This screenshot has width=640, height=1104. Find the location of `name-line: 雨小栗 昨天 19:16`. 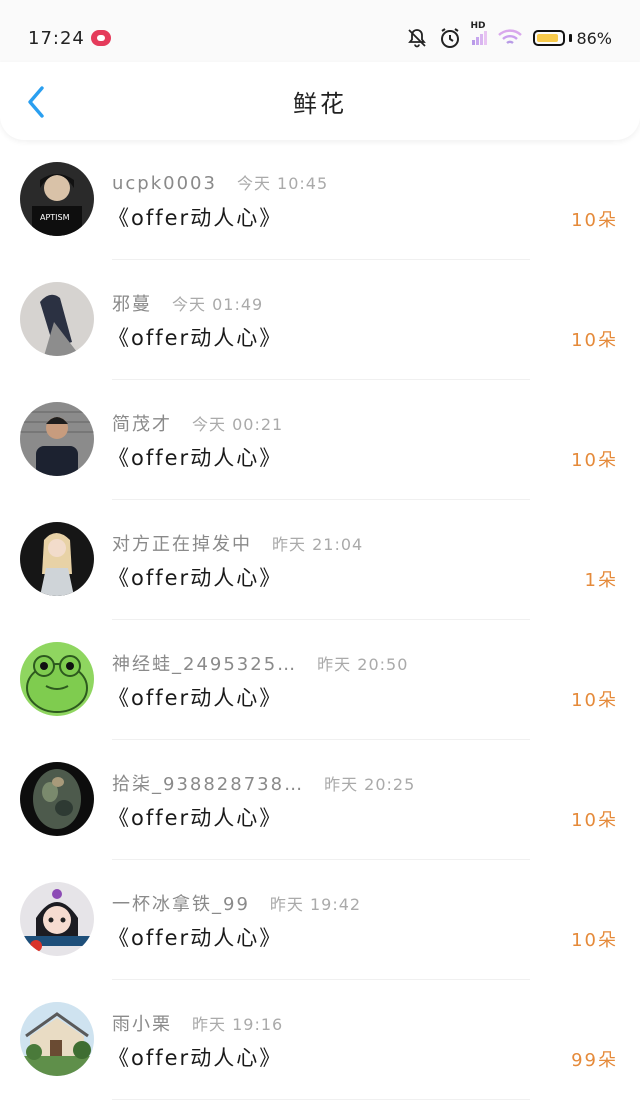

name-line: 雨小栗 昨天 19:16 is located at coordinates (197, 1023).